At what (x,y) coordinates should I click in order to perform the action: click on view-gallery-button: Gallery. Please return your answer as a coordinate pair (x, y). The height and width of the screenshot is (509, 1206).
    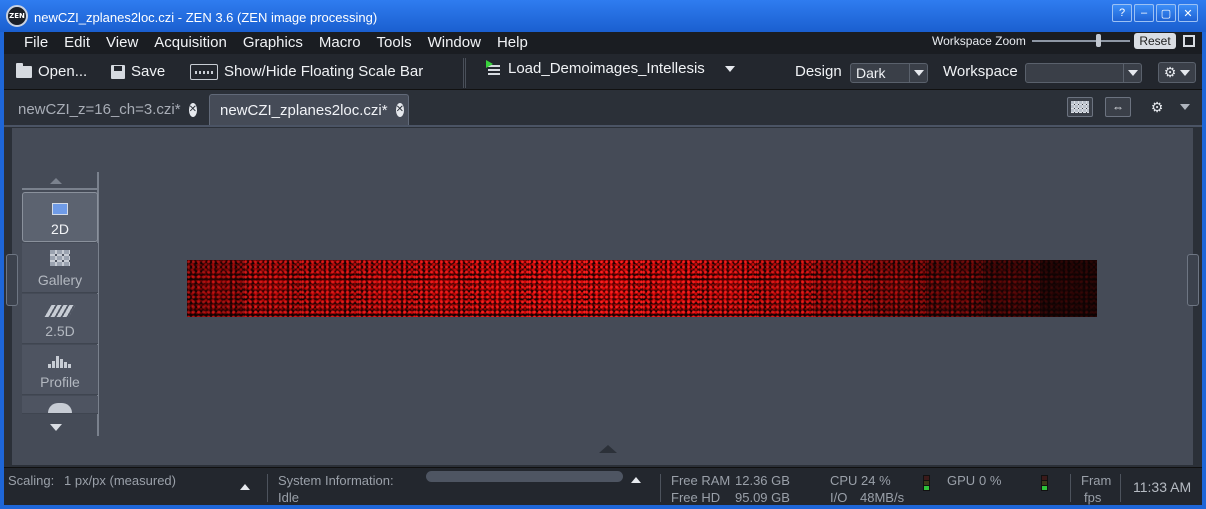
    Looking at the image, I should click on (60, 268).